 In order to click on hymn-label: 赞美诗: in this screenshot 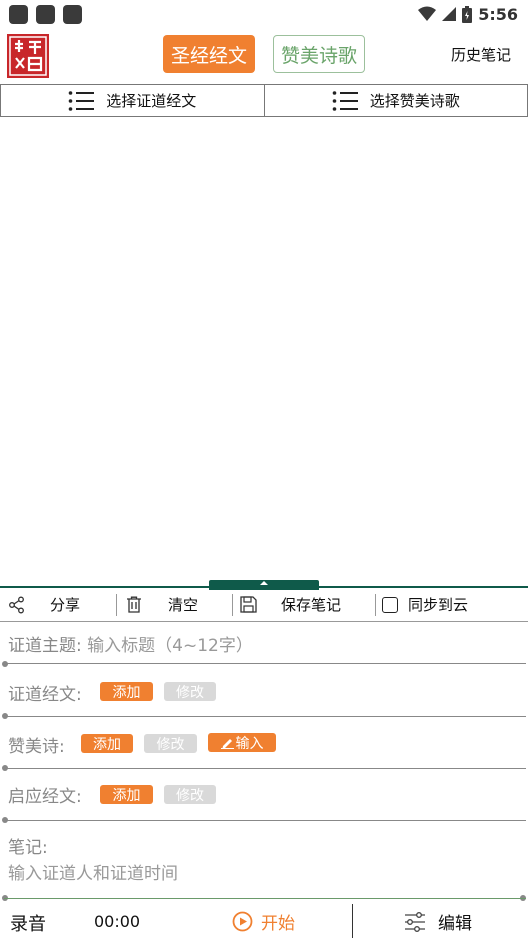, I will do `click(36, 747)`.